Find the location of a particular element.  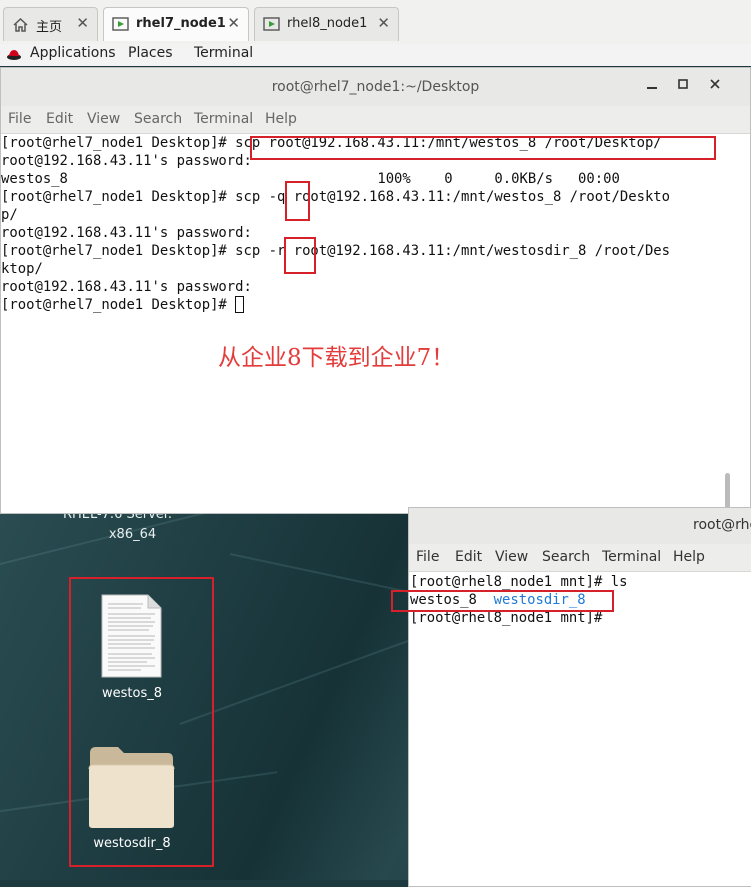

terminal-app-menu: Terminal is located at coordinates (223, 53).